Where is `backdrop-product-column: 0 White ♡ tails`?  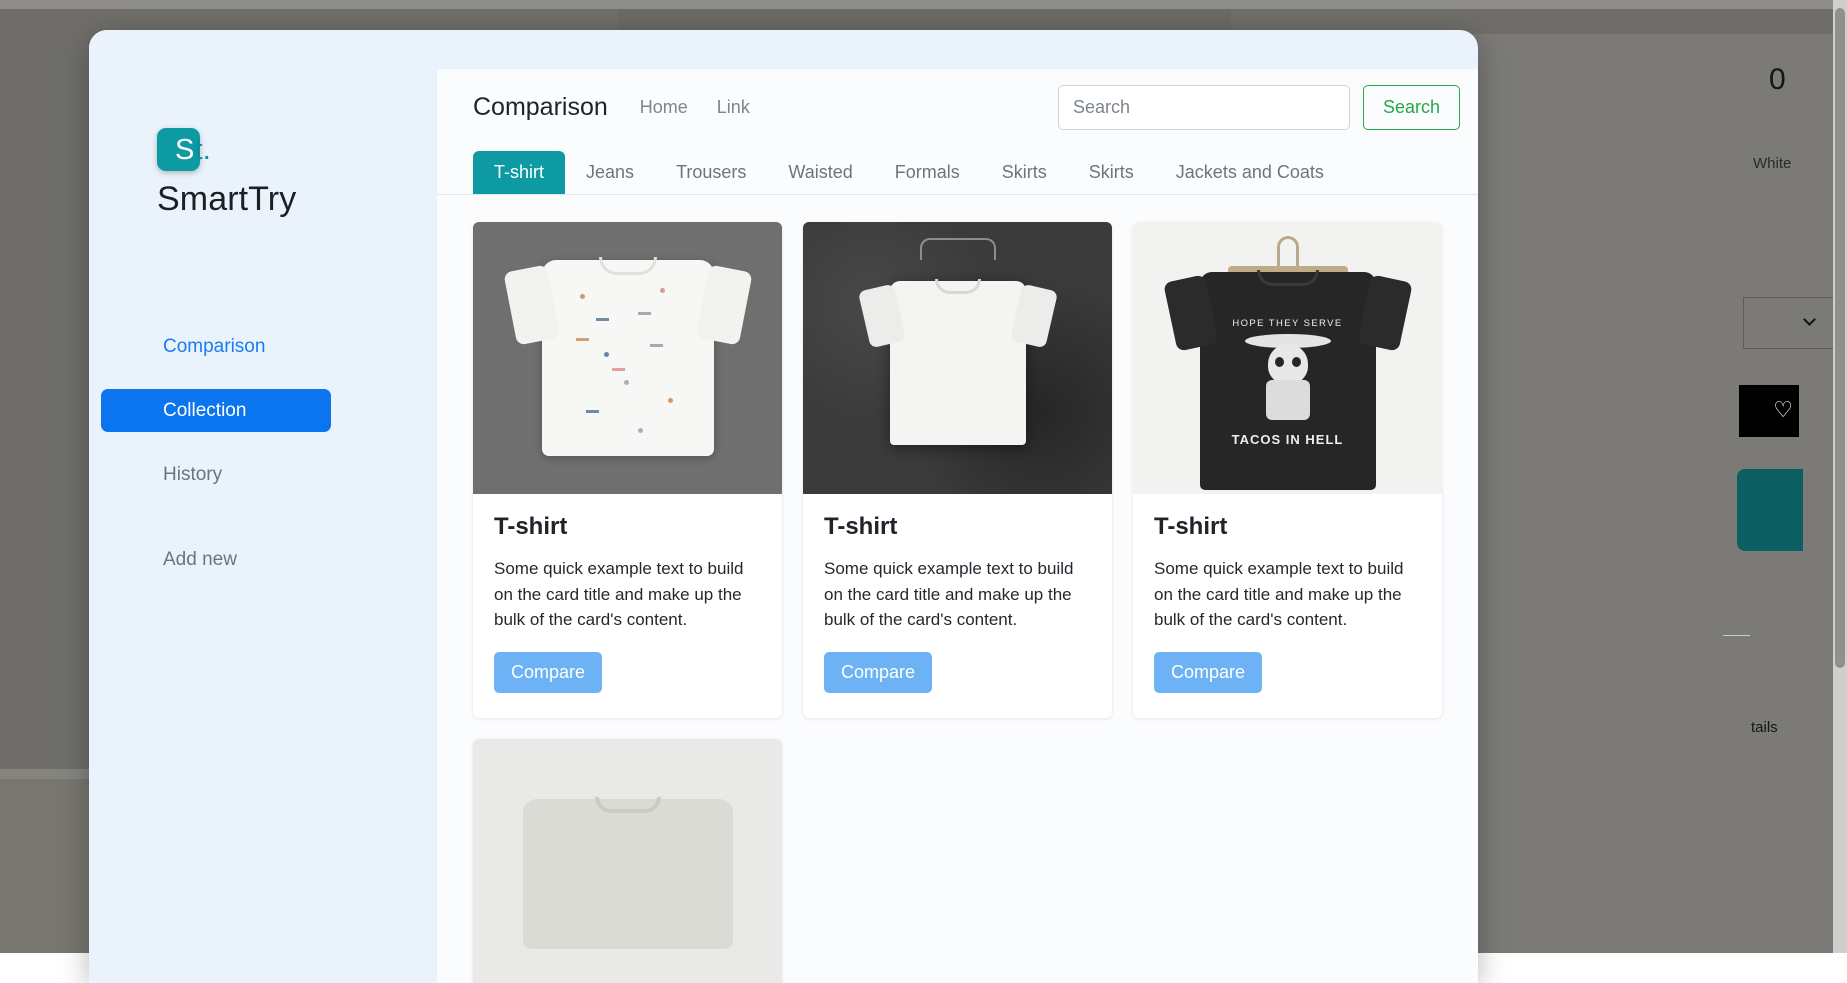 backdrop-product-column: 0 White ♡ tails is located at coordinates (1778, 481).